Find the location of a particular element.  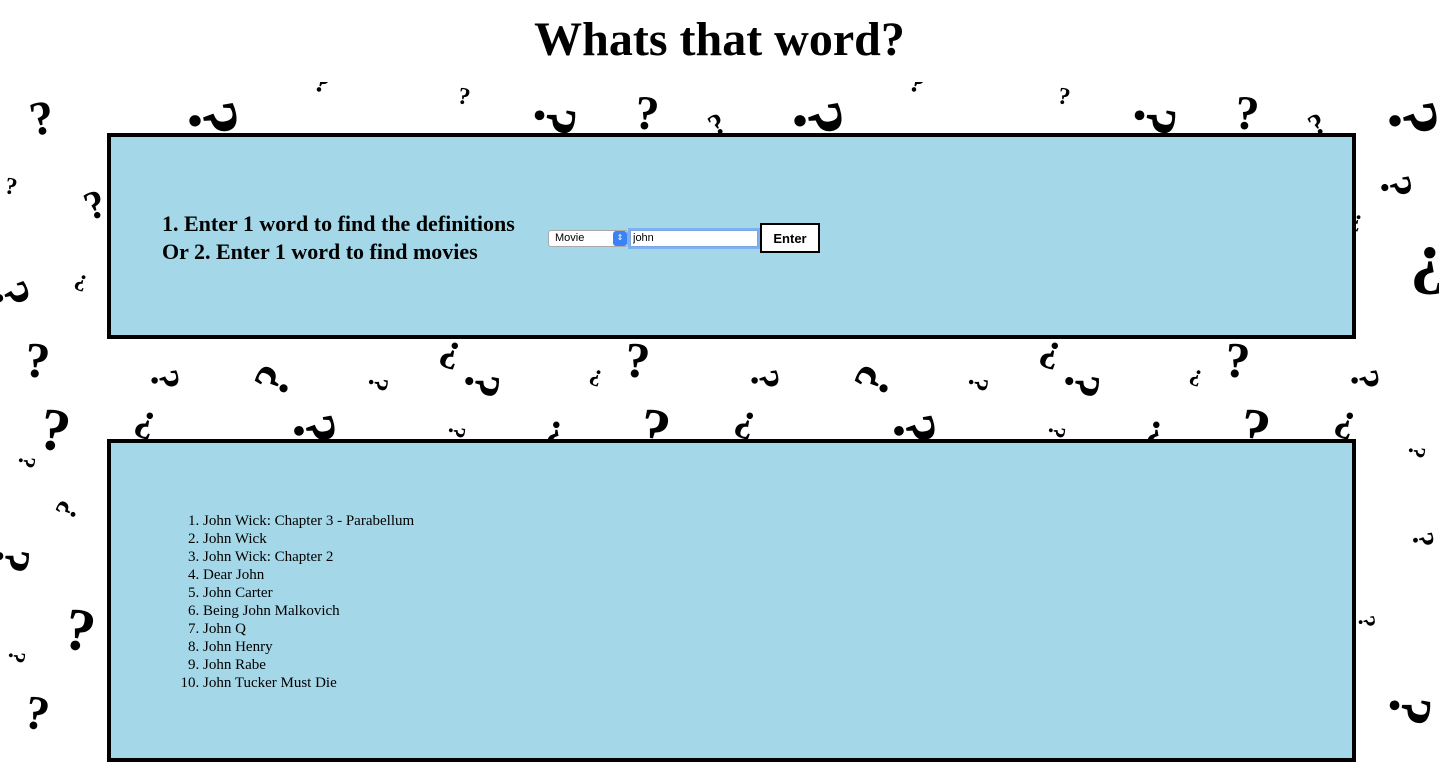

instruction-movies: Or 2. Enter 1 word to find movies is located at coordinates (320, 251).